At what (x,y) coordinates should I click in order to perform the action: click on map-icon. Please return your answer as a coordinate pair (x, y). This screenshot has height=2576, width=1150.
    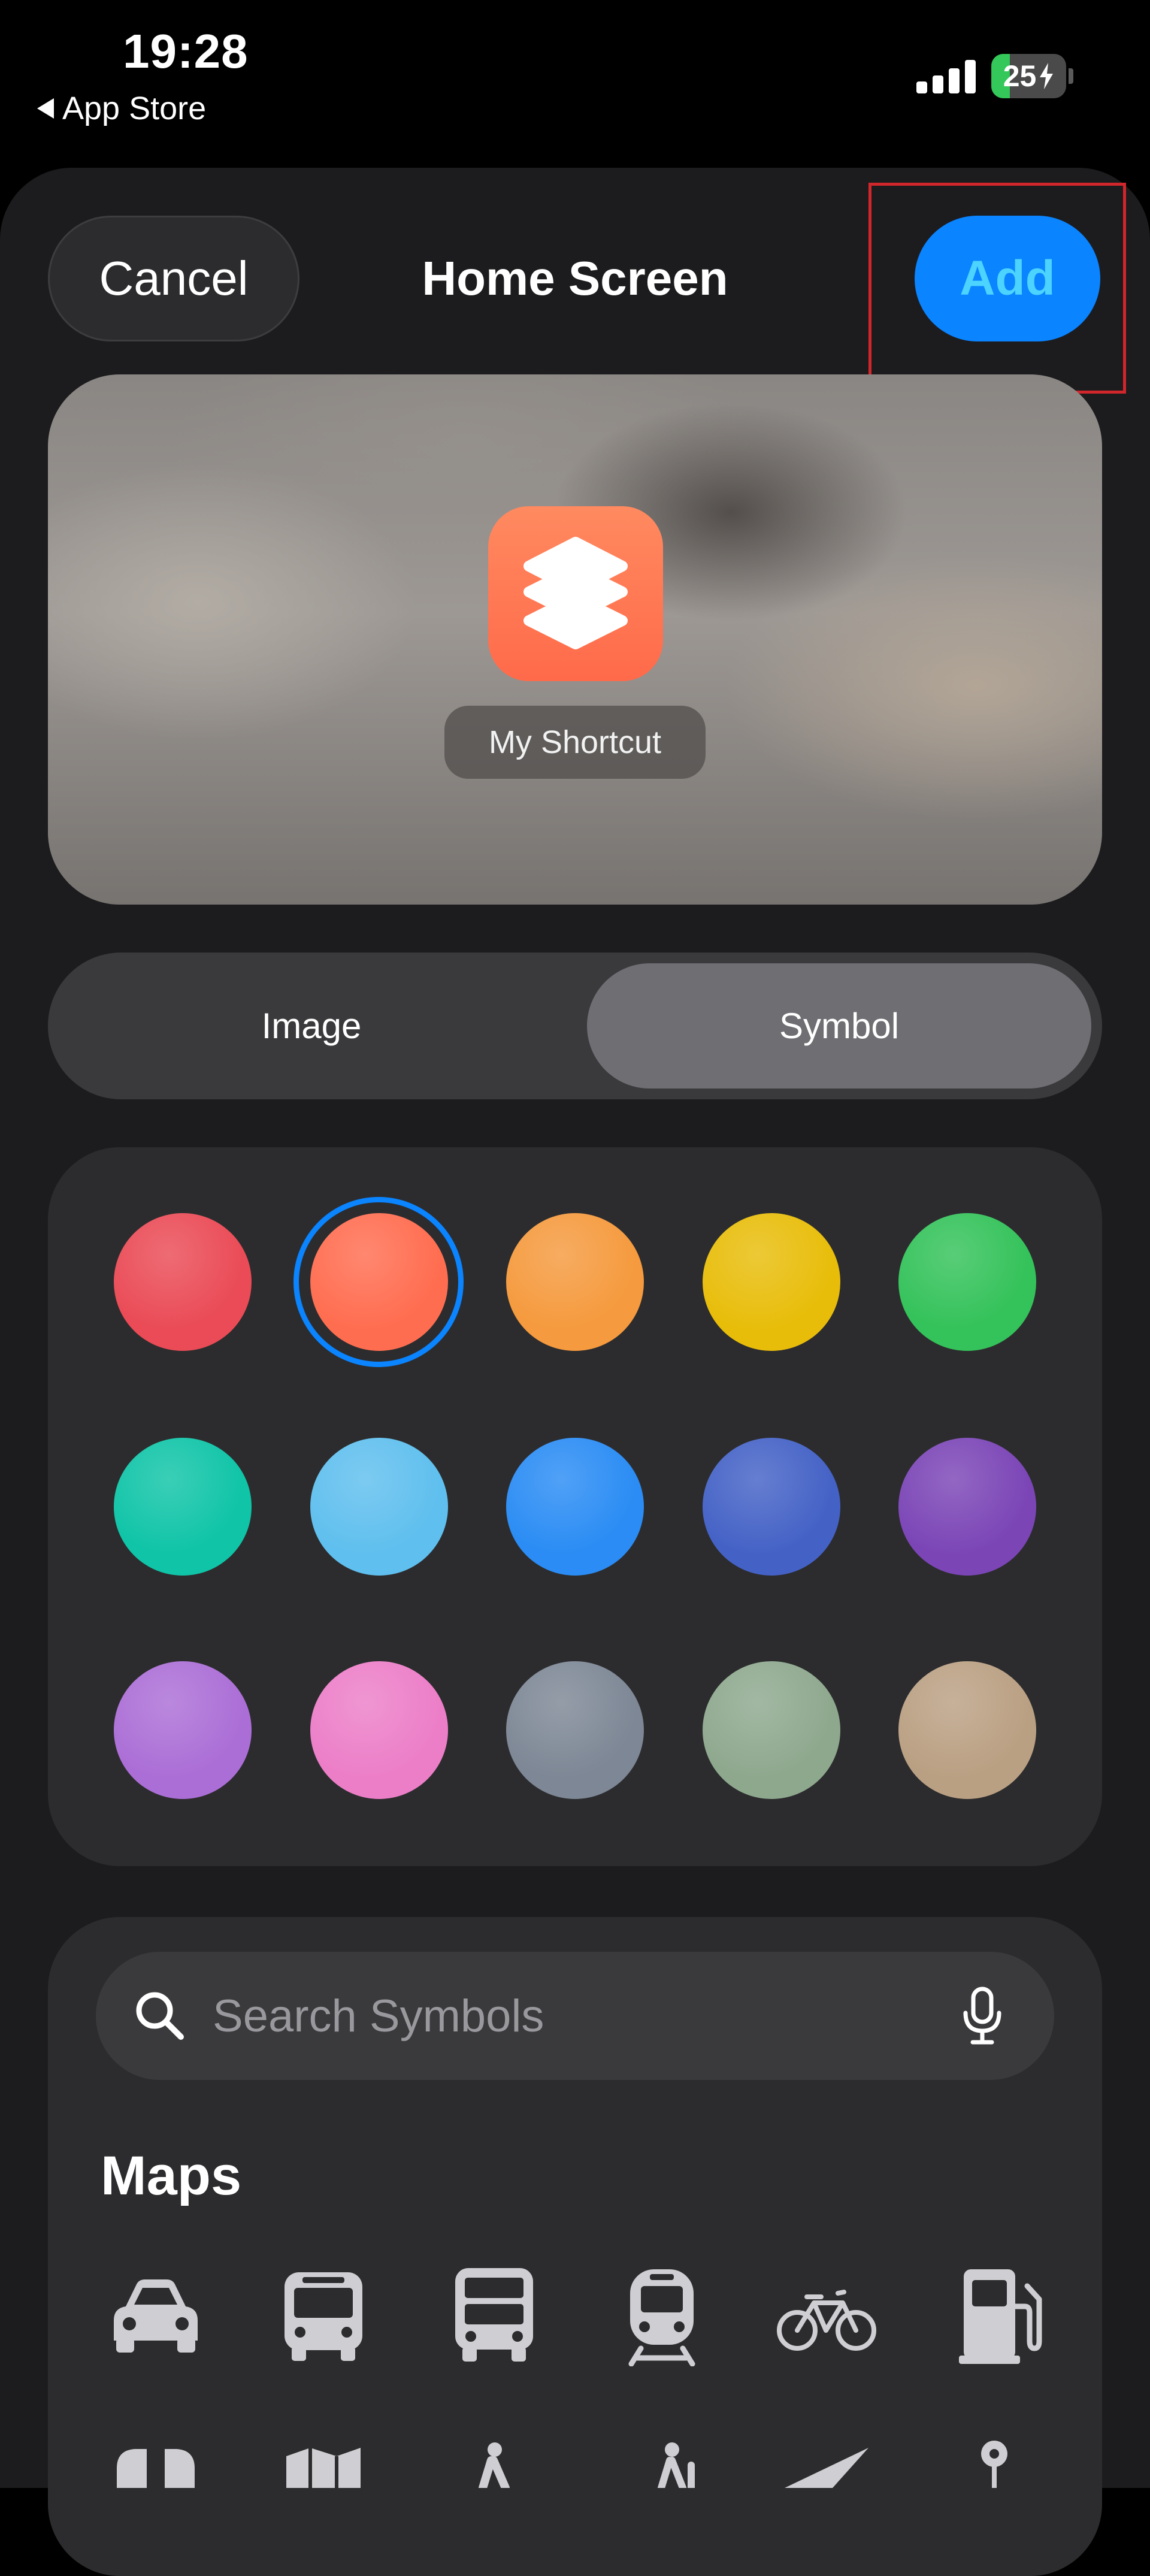
    Looking at the image, I should click on (323, 2466).